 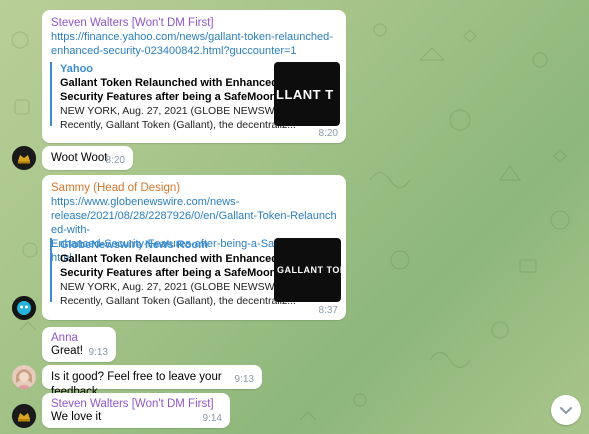 I want to click on user-photo-avatar, so click(x=24, y=377).